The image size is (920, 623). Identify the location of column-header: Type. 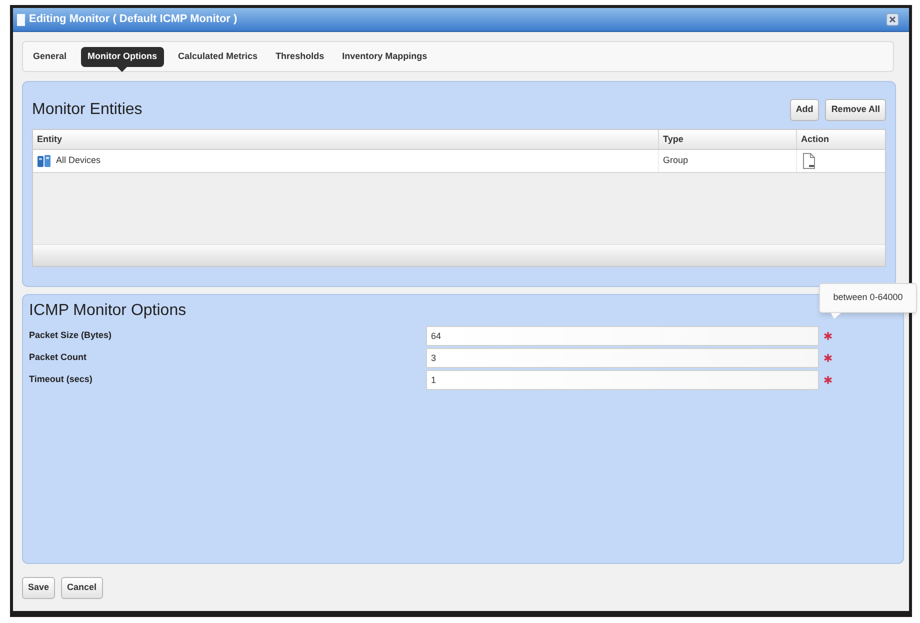
(727, 139).